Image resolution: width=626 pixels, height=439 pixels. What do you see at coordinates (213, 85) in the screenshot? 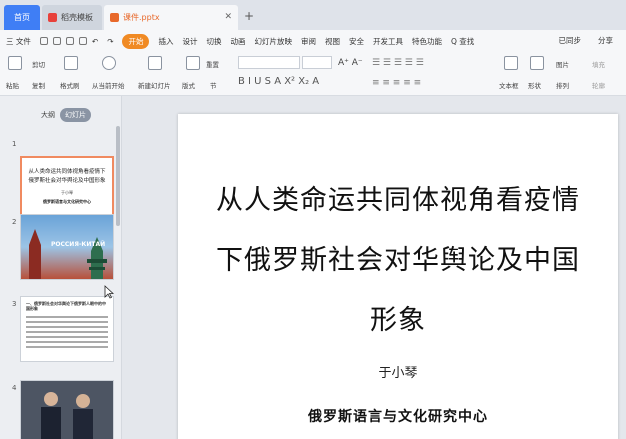
I see `section-button: 节` at bounding box center [213, 85].